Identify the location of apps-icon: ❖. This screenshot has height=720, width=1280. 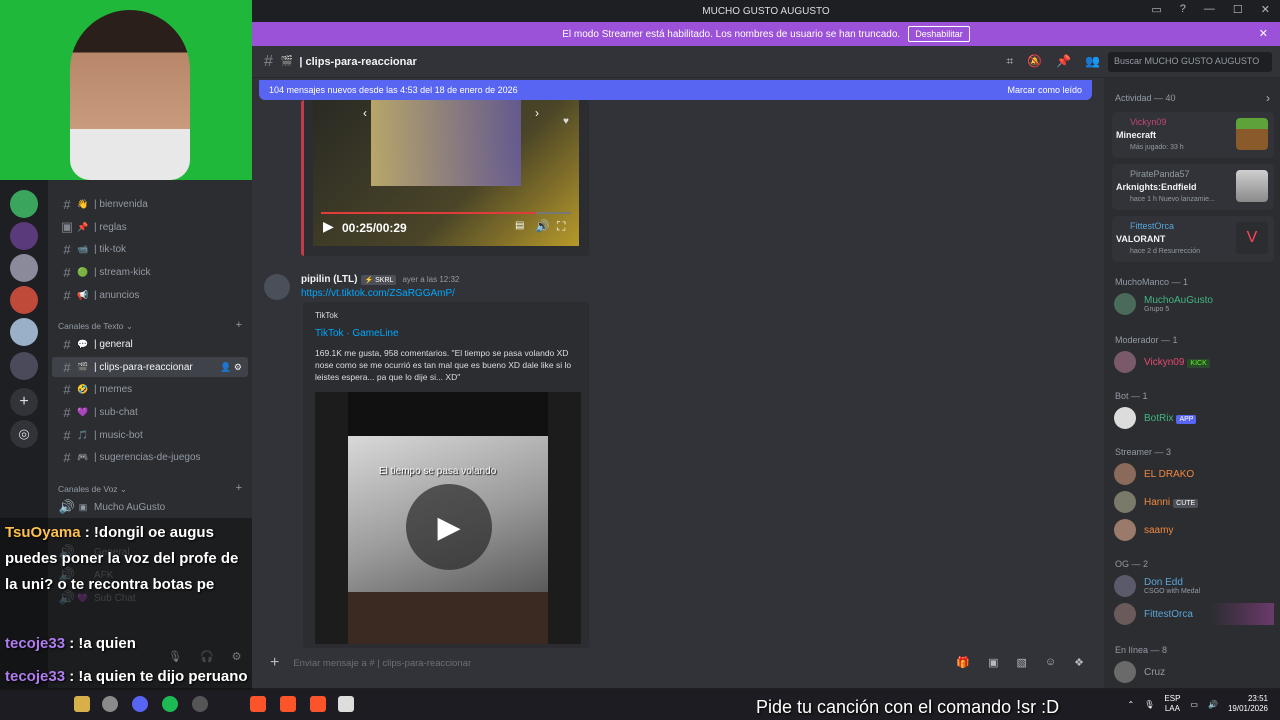
(1079, 662).